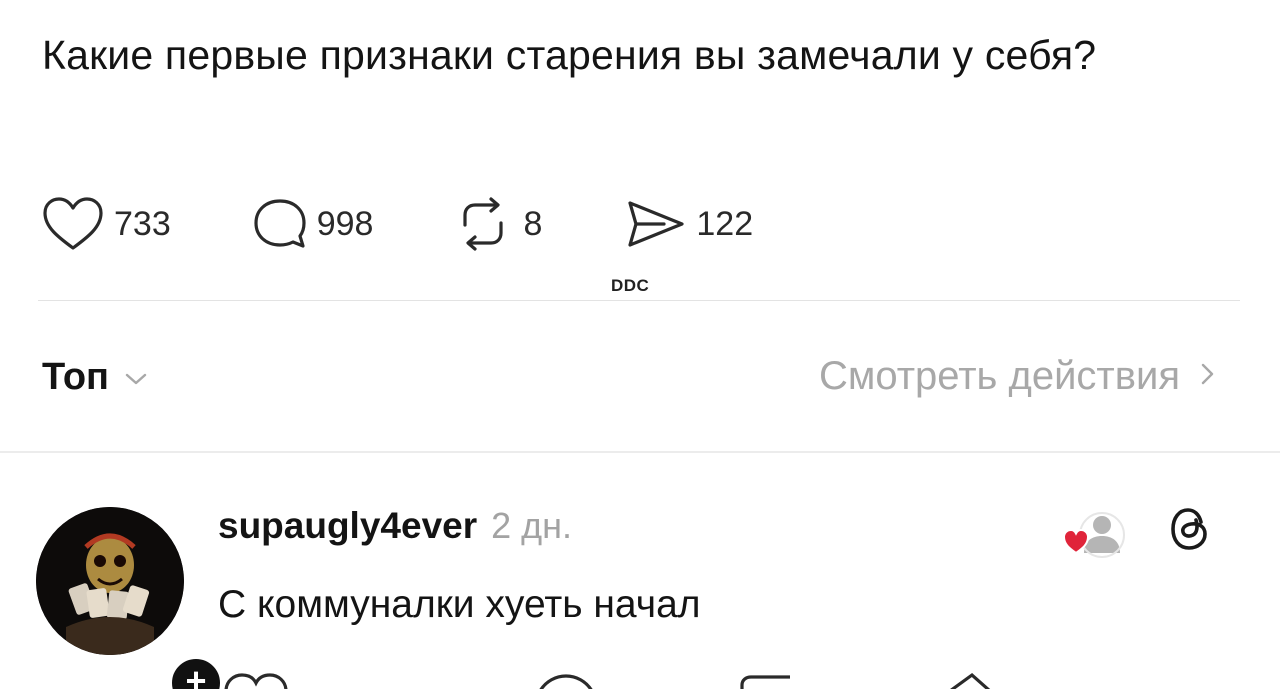  Describe the element at coordinates (999, 376) in the screenshot. I see `view-activity-label: Смотреть действия` at that location.